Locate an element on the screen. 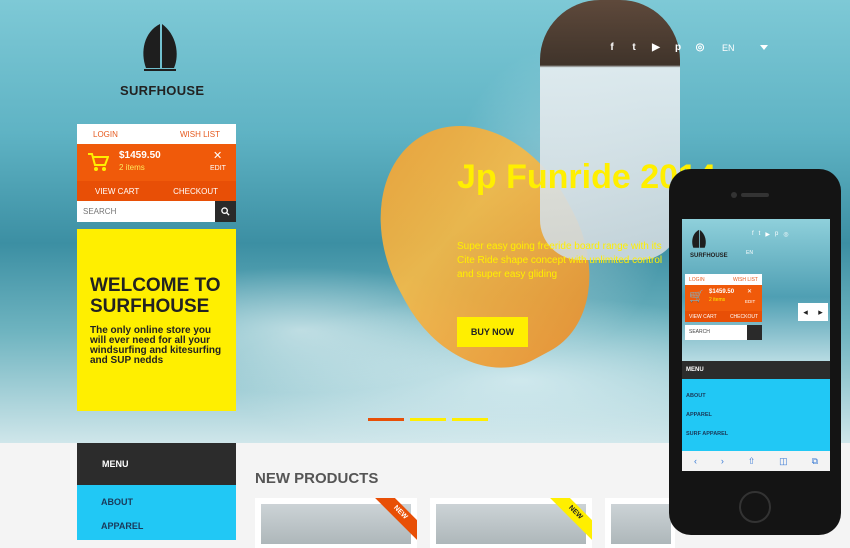 The height and width of the screenshot is (548, 850). mobile-brand-name: SURFHOUSE is located at coordinates (709, 256).